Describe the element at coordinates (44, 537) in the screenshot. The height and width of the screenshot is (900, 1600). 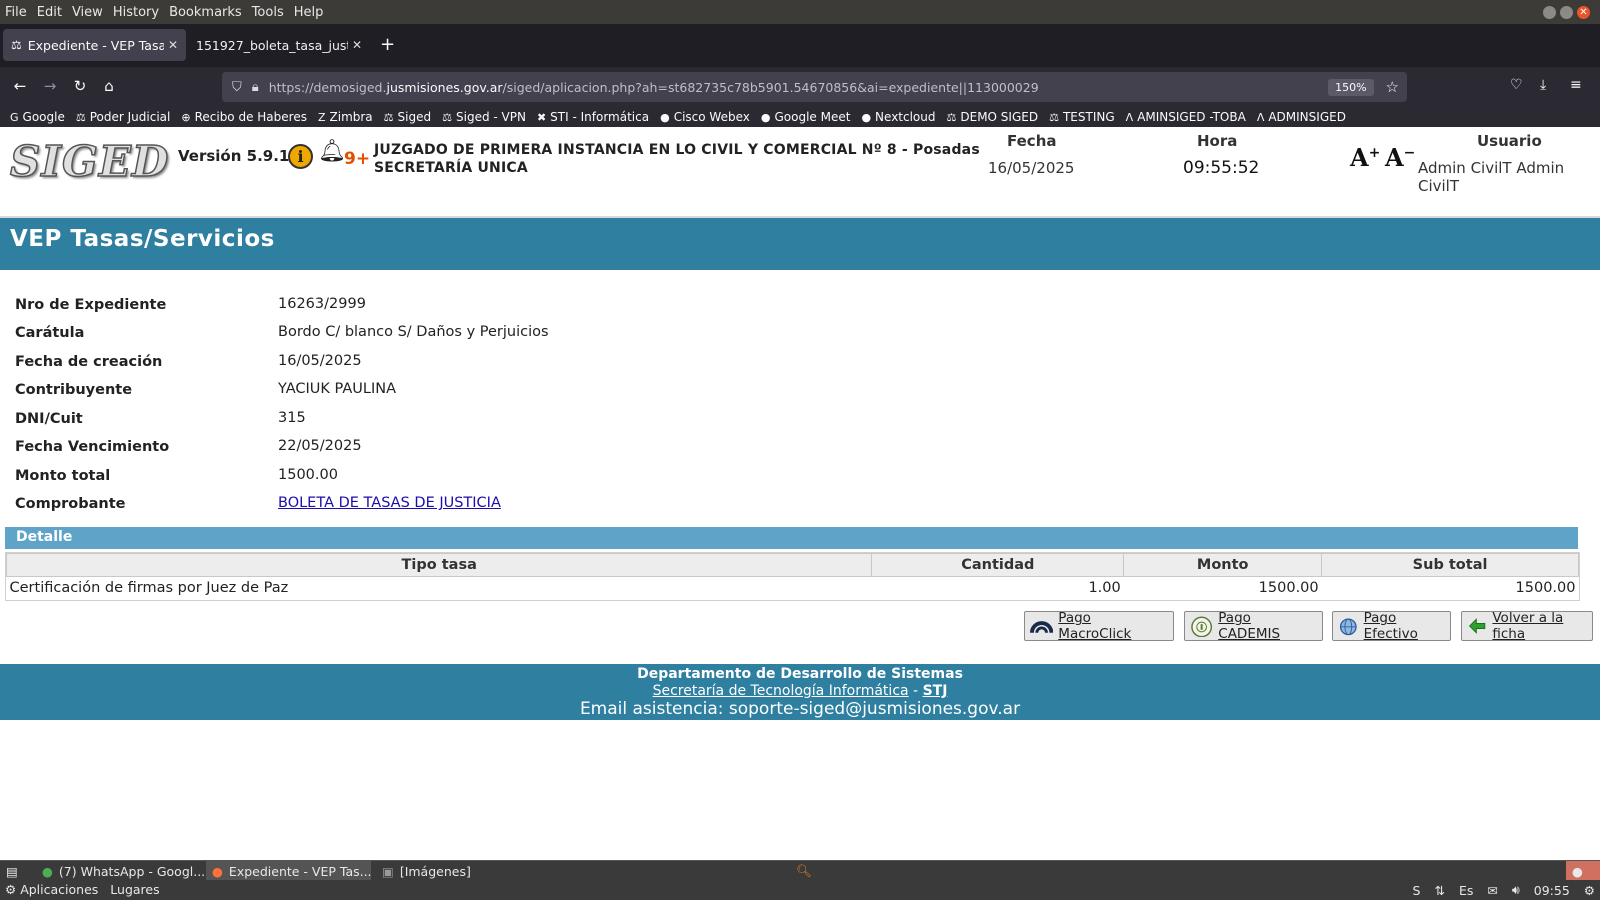
I see `detalle-title: Detalle` at that location.